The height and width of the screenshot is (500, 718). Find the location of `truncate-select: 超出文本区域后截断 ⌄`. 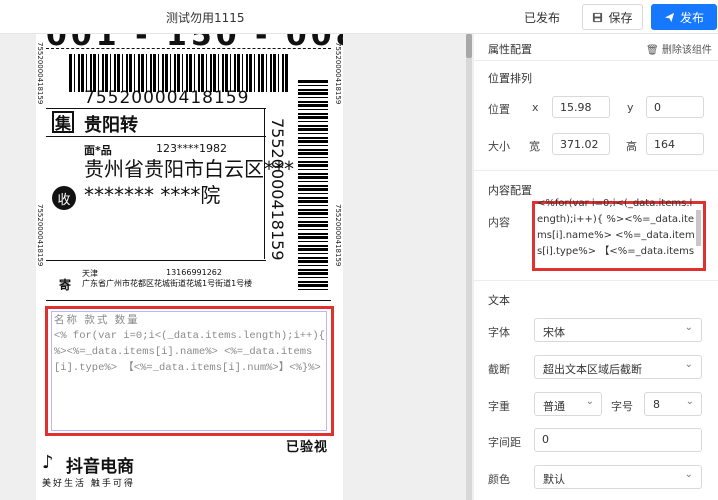

truncate-select: 超出文本区域后截断 ⌄ is located at coordinates (618, 367).